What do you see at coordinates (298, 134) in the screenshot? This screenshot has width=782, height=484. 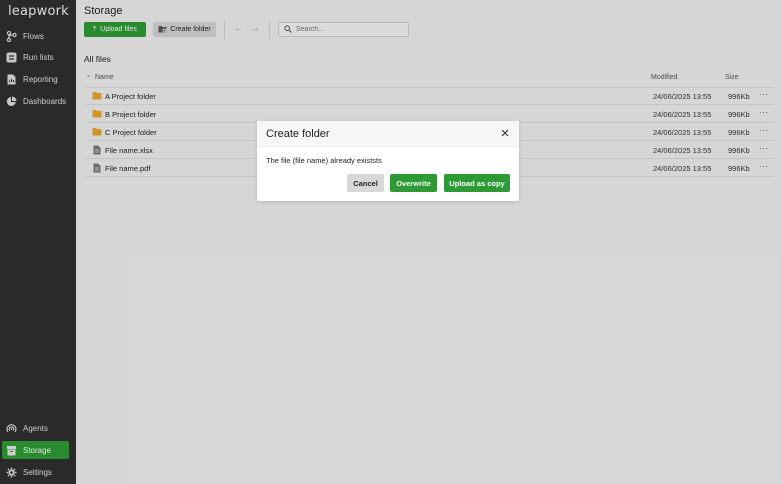 I see `dialog-title: Create folder` at bounding box center [298, 134].